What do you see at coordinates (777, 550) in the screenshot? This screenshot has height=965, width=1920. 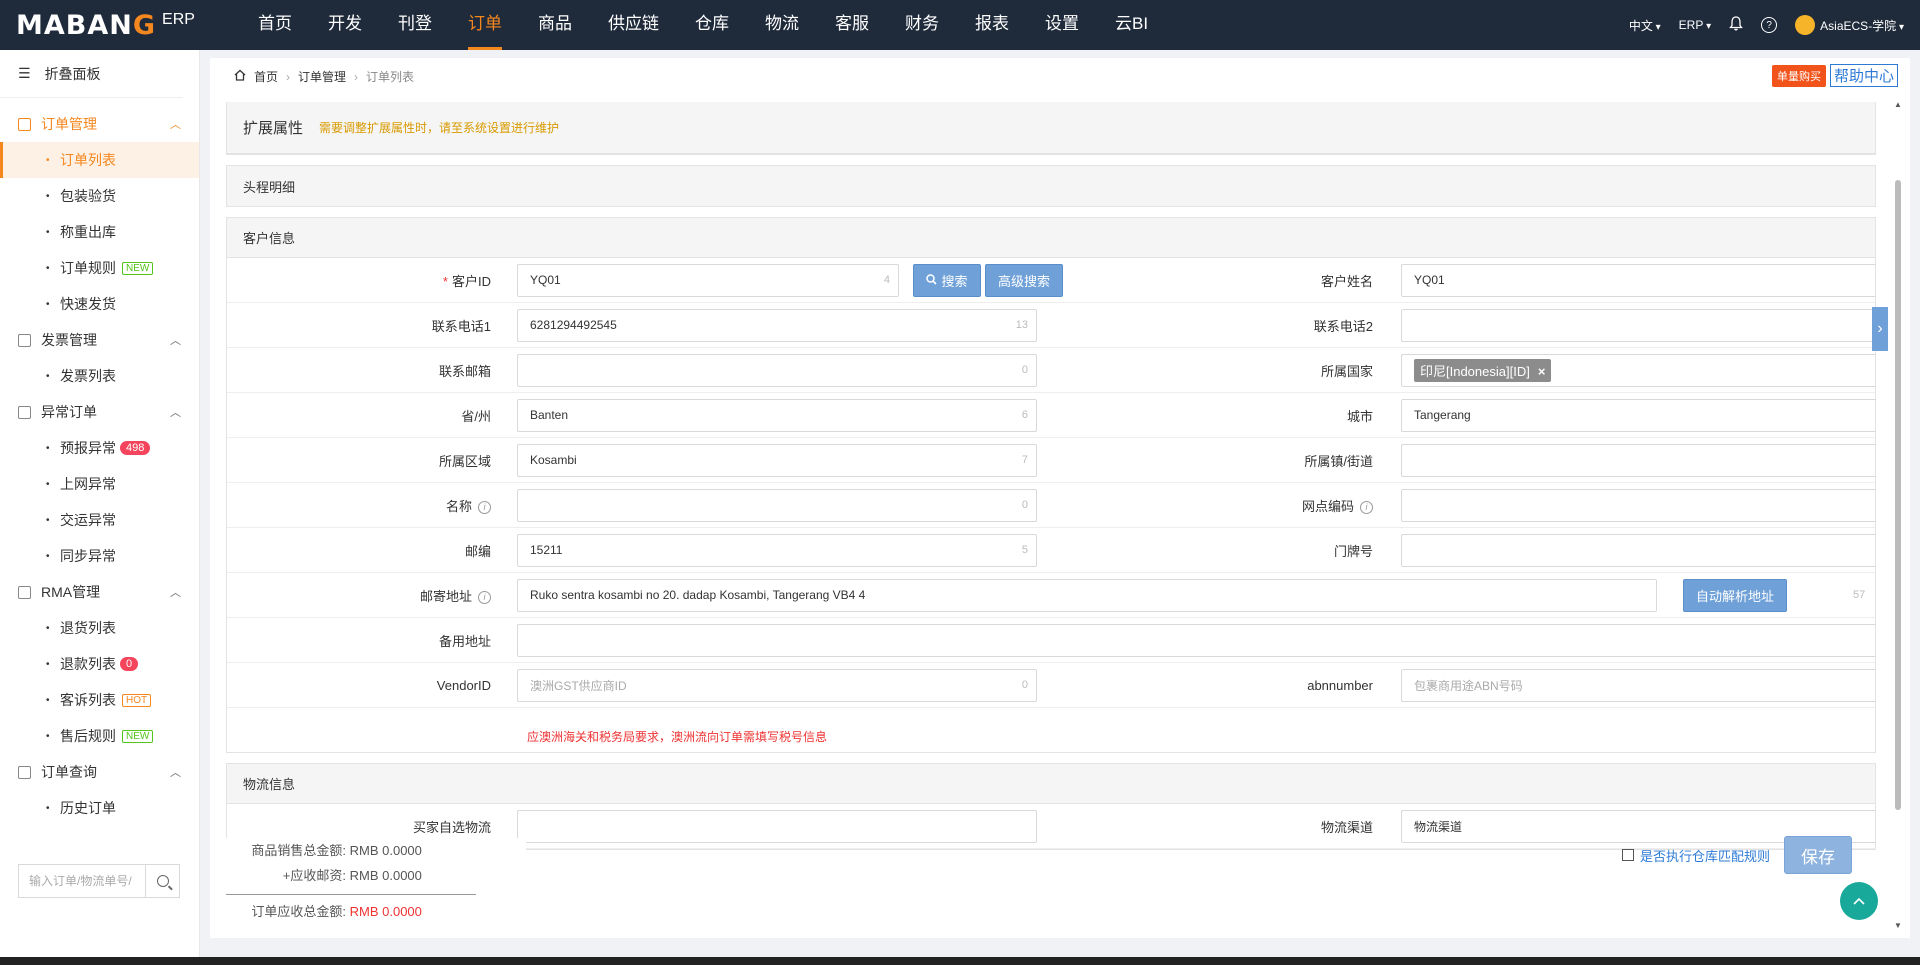 I see `zip-input: 15211 5` at bounding box center [777, 550].